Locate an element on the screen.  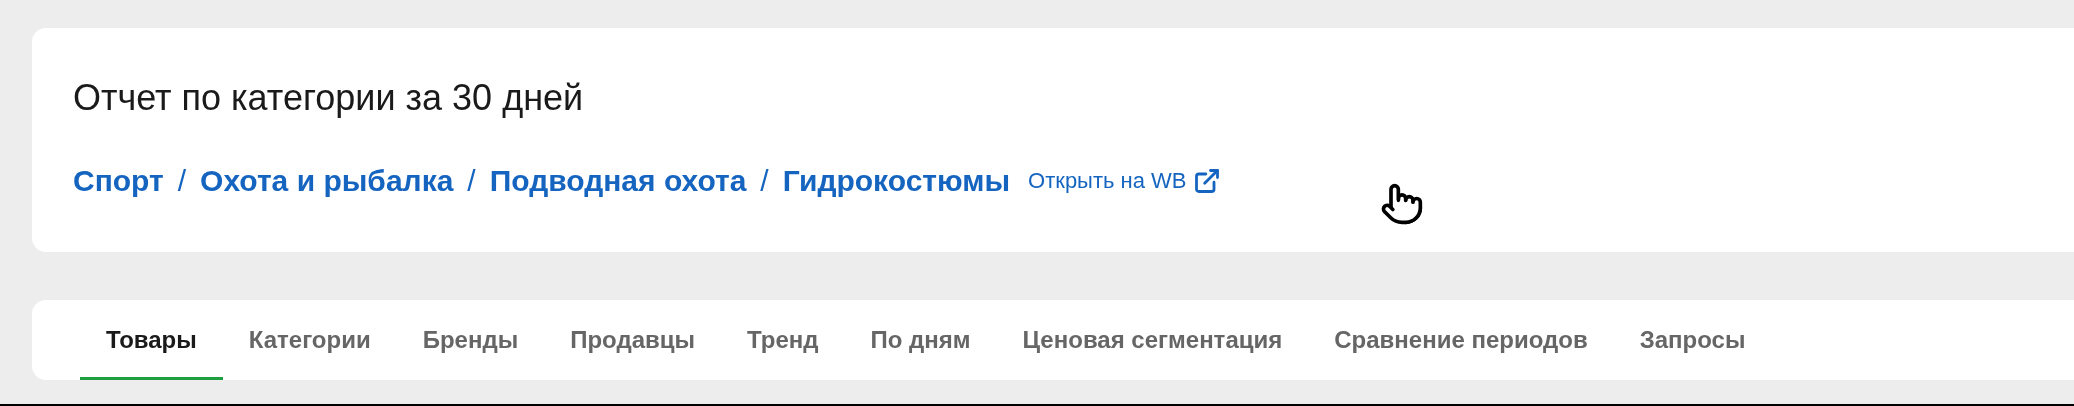
breadcrumb-link: Гидрокостюмы is located at coordinates (896, 180).